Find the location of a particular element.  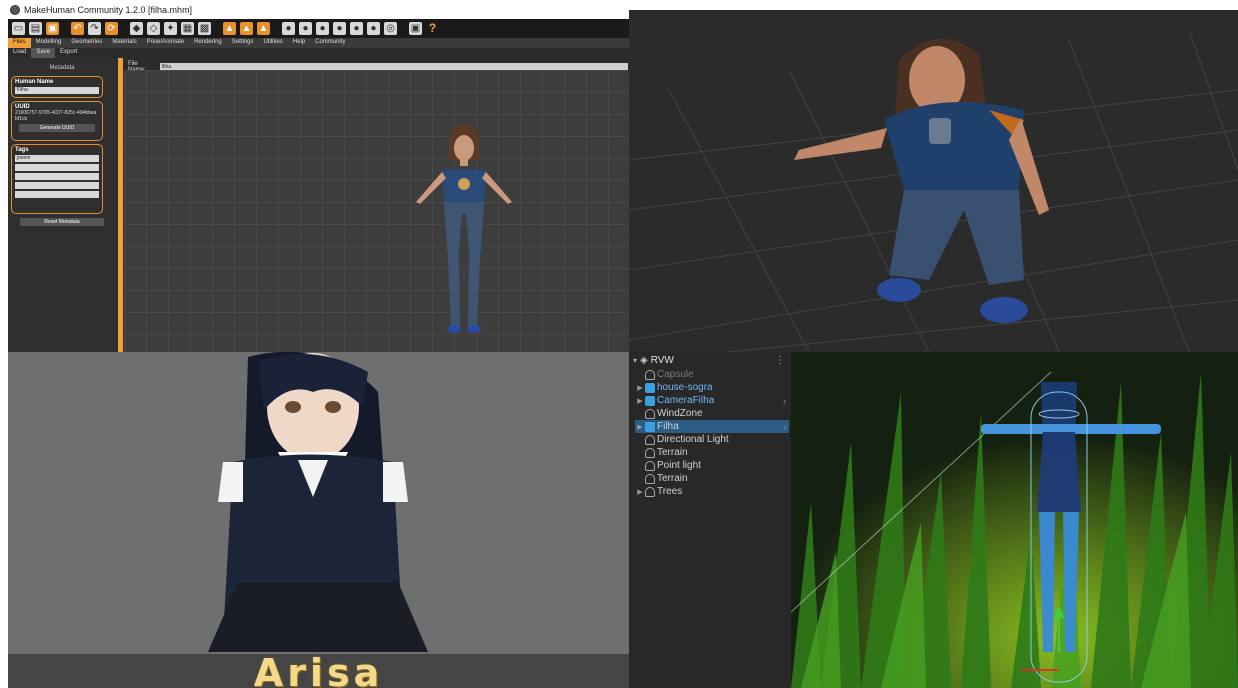

makehuman-logo-icon is located at coordinates (15, 9).